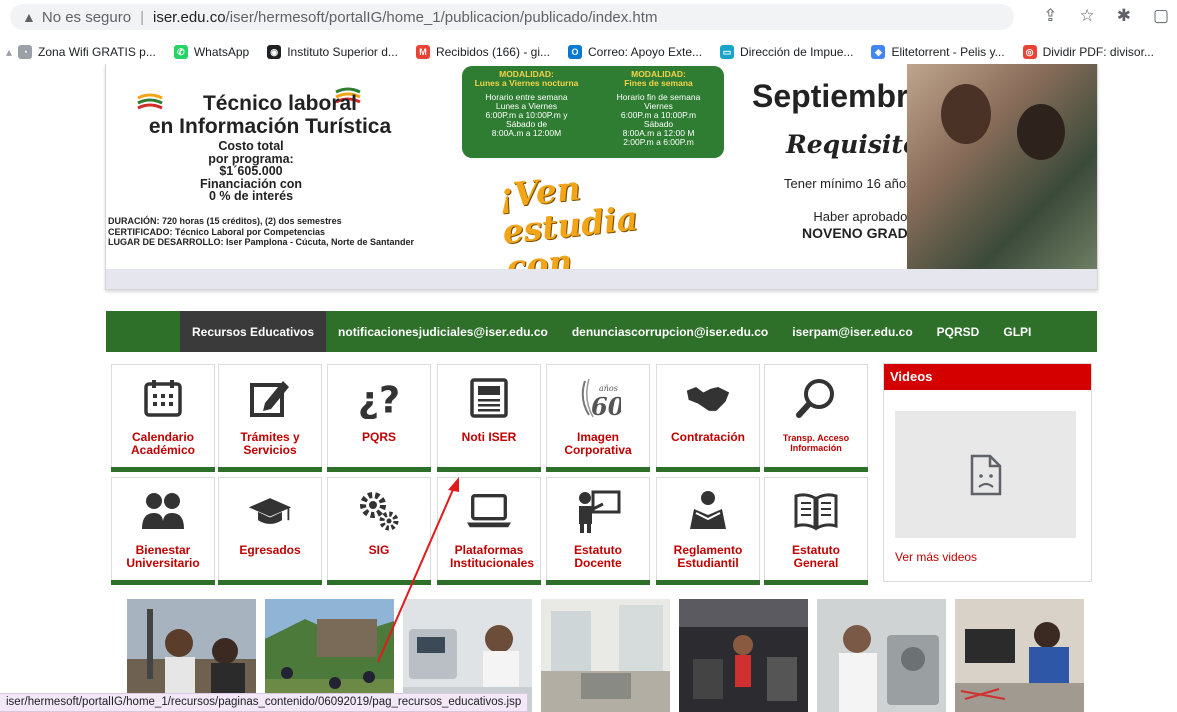 The image size is (1177, 712). I want to click on bookmark-item: ✆ WhatsApp, so click(211, 52).